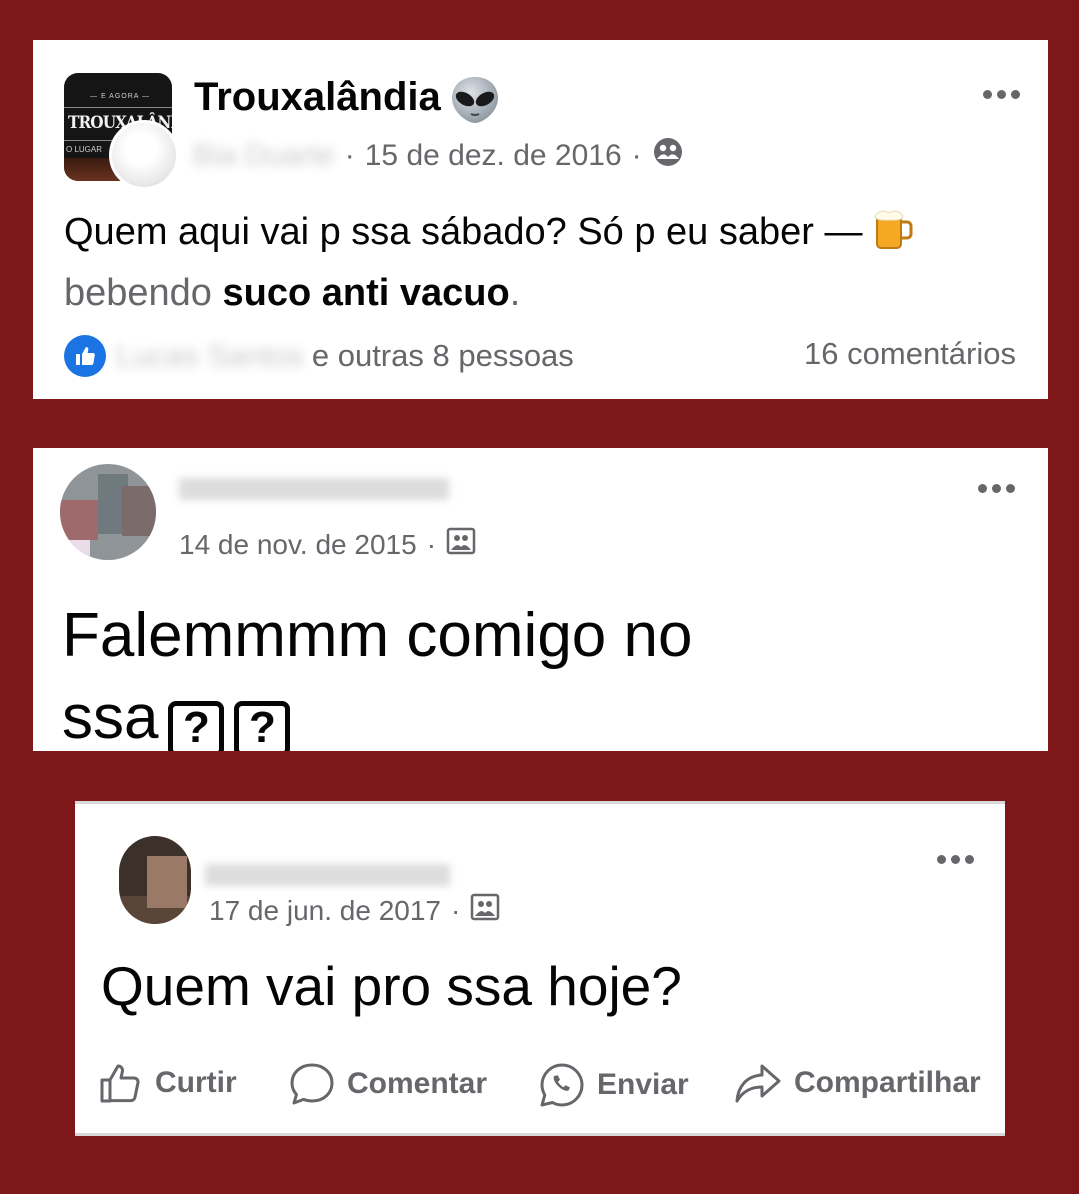 Image resolution: width=1079 pixels, height=1194 pixels. Describe the element at coordinates (312, 1084) in the screenshot. I see `comment-icon` at that location.